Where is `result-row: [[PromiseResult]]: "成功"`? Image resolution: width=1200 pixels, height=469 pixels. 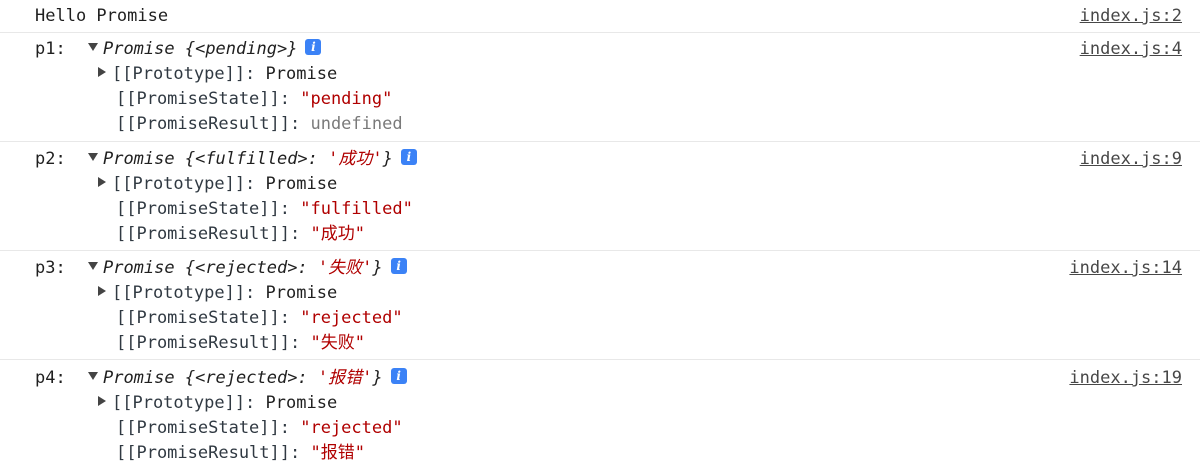
result-row: [[PromiseResult]]: "成功" is located at coordinates (240, 234).